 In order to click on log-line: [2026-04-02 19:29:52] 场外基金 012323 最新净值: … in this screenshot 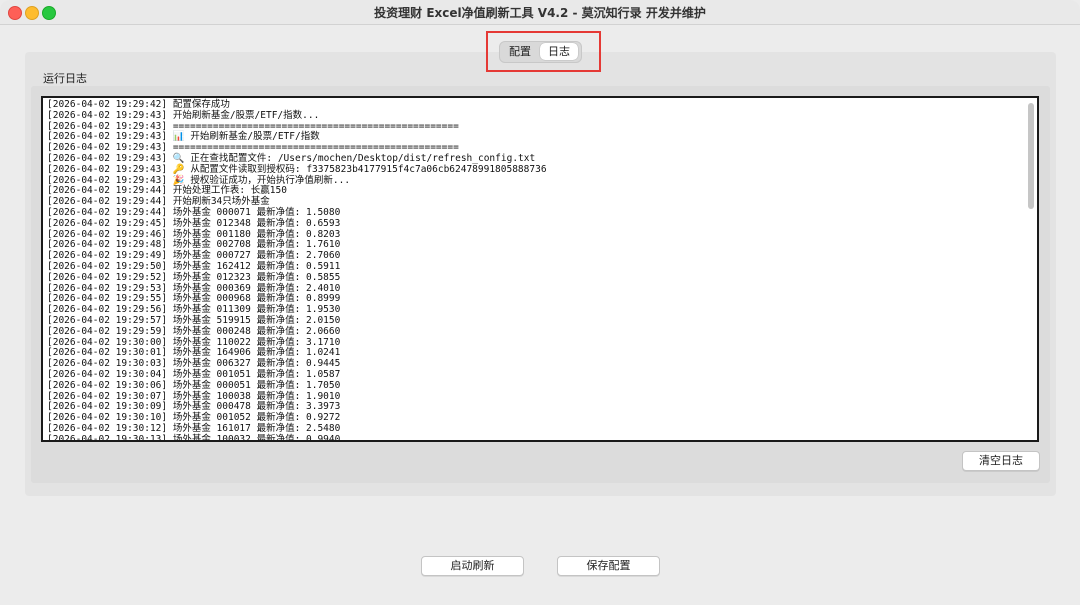, I will do `click(194, 277)`.